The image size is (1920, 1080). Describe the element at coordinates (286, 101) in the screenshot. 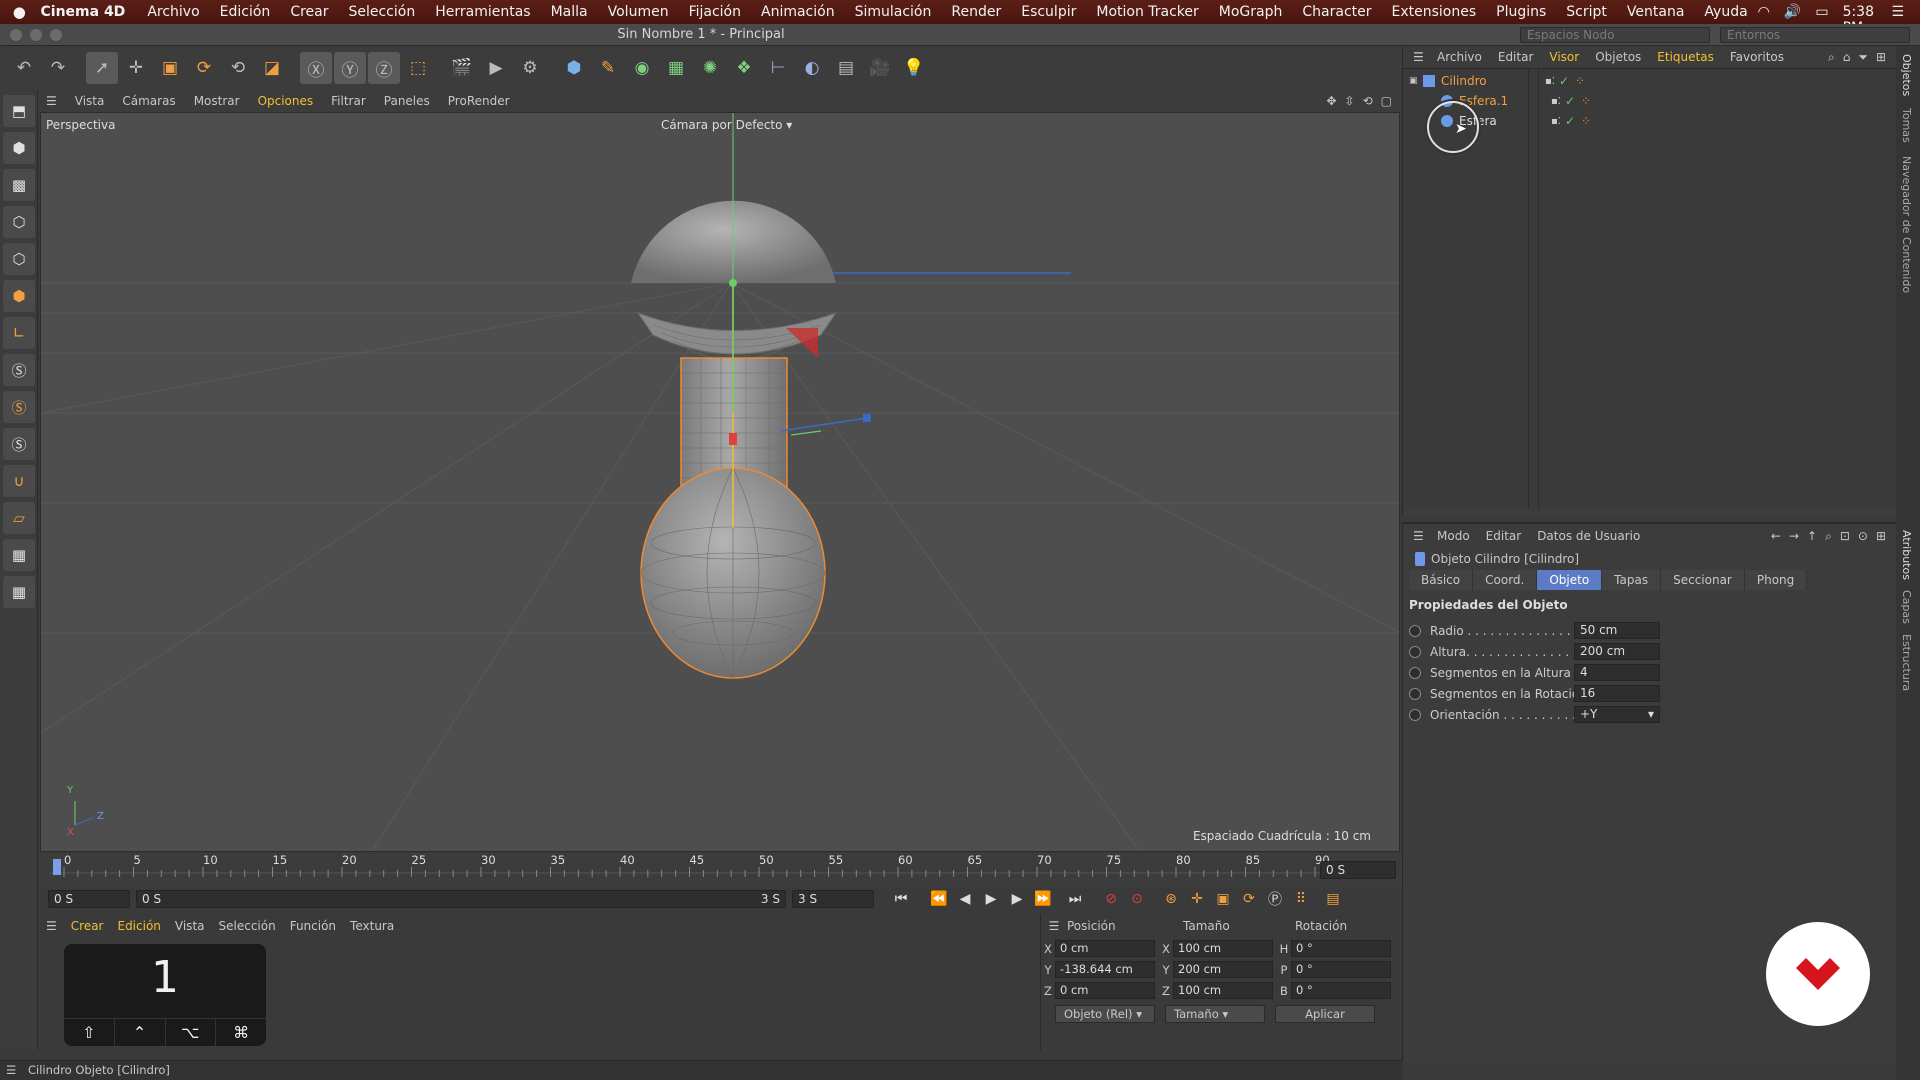

I see `vp-menu-opciones: Opciones` at that location.